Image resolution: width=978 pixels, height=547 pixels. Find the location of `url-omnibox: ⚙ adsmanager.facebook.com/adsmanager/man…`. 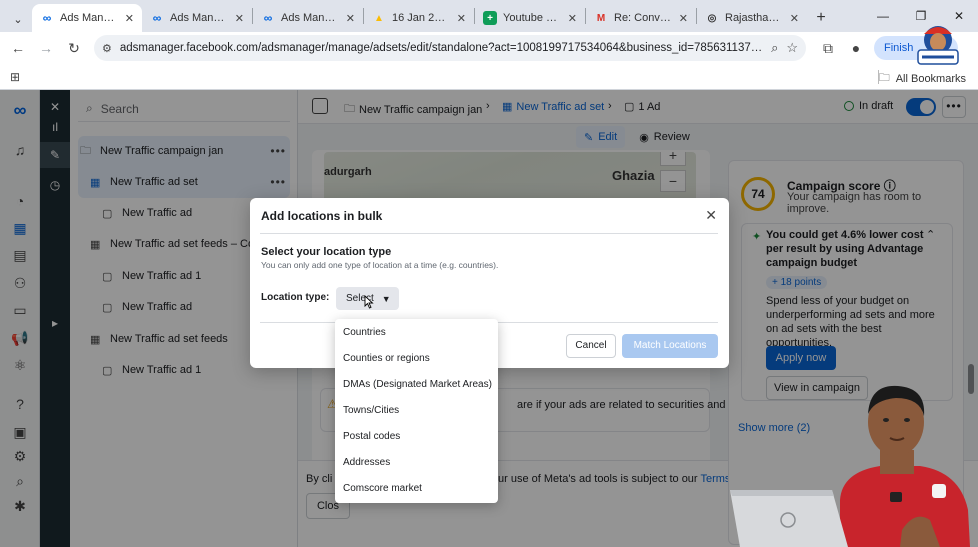

url-omnibox: ⚙ adsmanager.facebook.com/adsmanager/man… is located at coordinates (450, 48).